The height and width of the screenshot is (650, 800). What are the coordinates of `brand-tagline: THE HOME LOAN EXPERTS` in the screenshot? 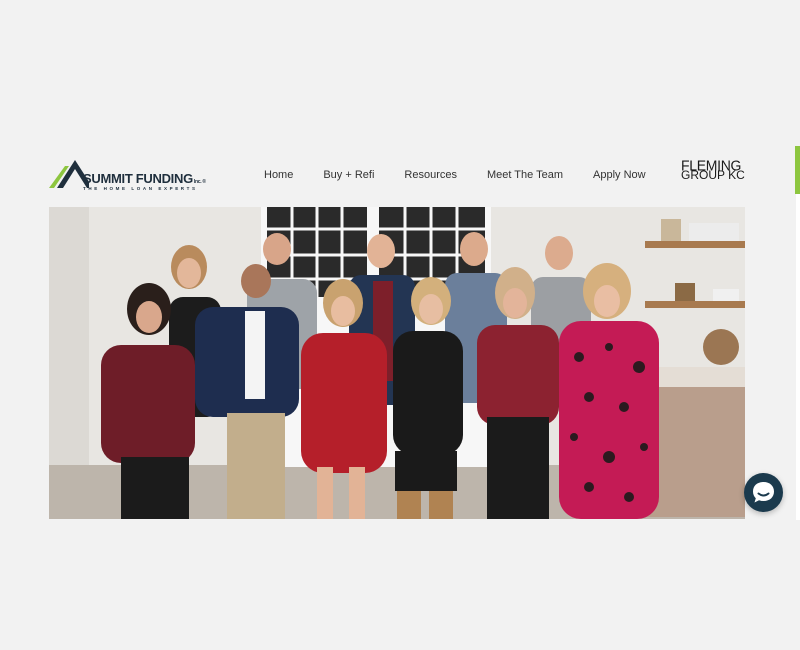 It's located at (140, 188).